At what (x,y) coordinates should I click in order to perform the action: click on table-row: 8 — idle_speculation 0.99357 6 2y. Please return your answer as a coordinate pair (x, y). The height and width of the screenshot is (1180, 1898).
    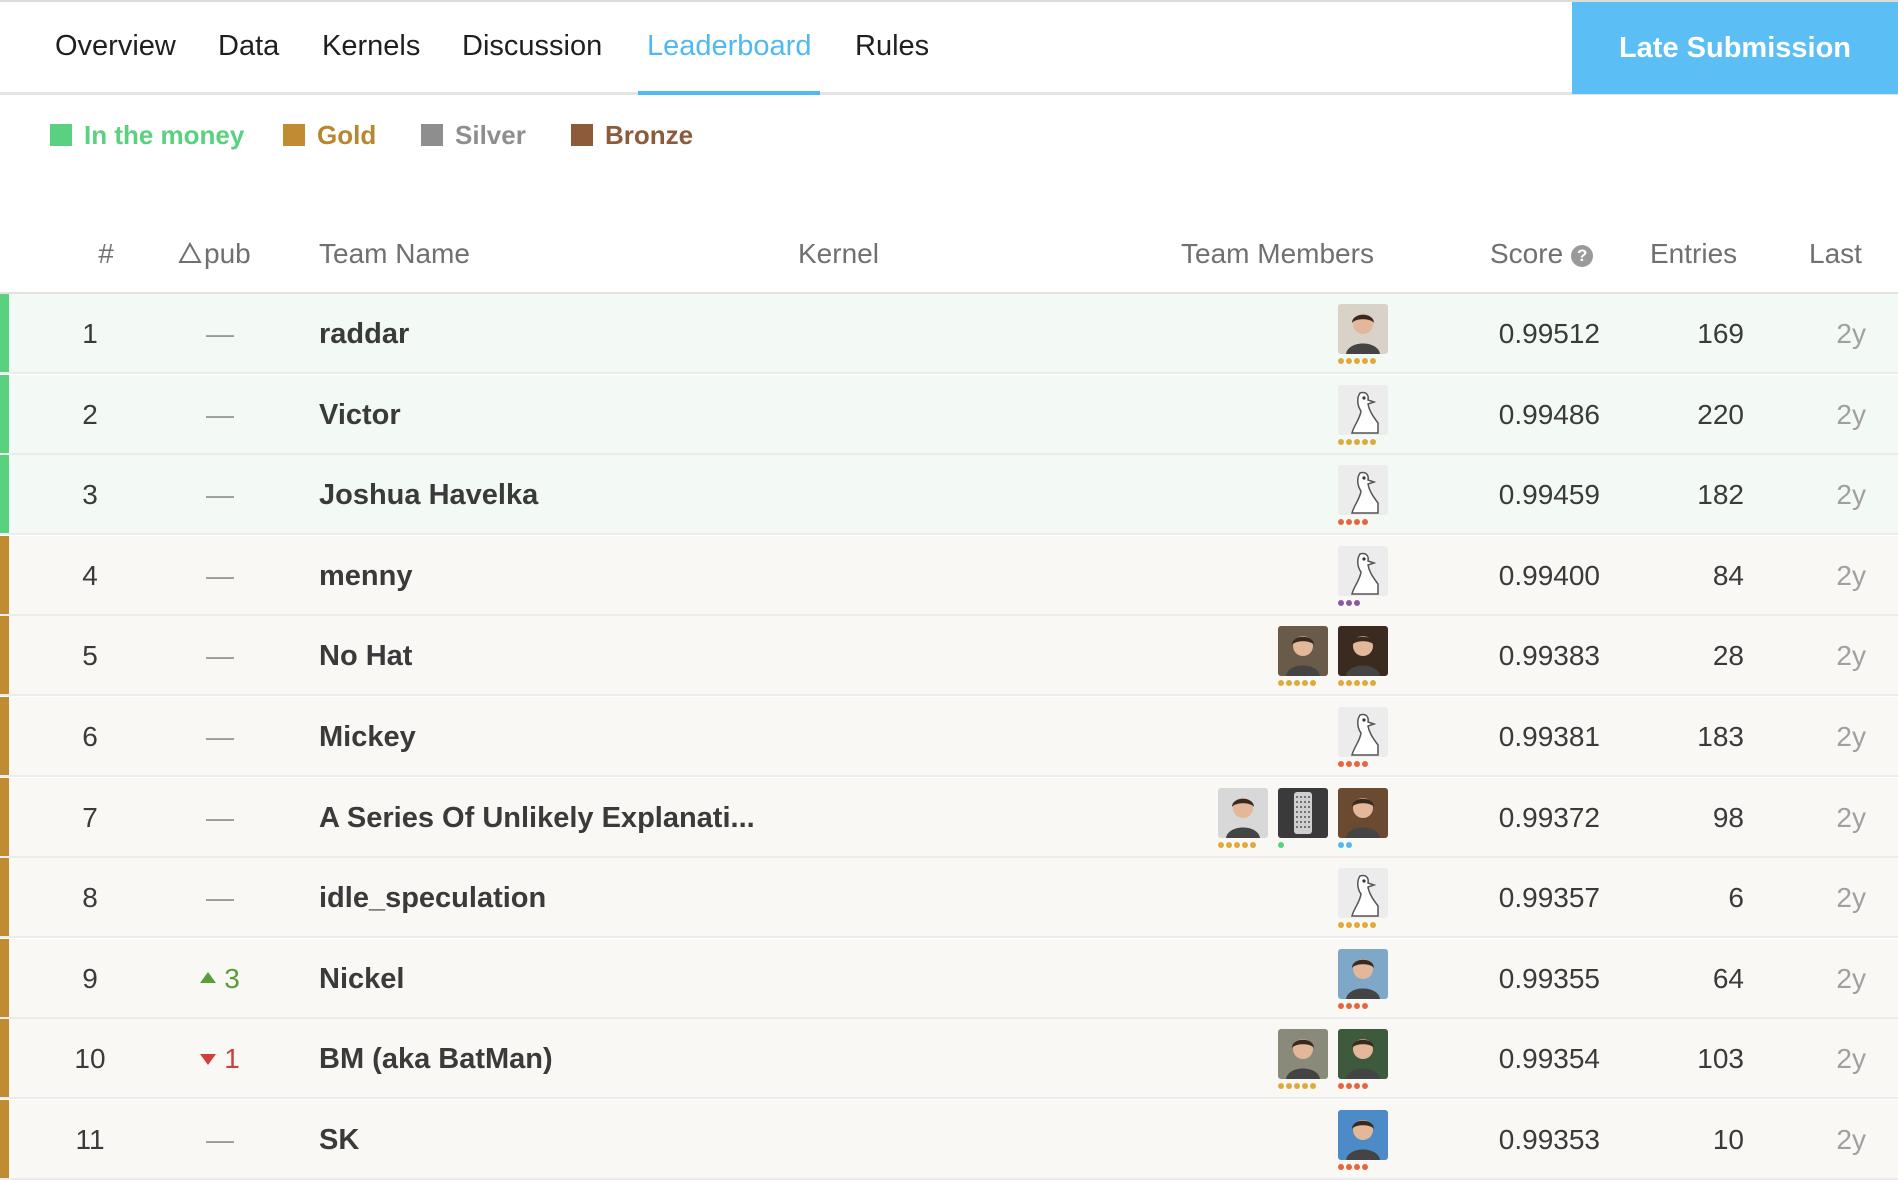
    Looking at the image, I should click on (949, 898).